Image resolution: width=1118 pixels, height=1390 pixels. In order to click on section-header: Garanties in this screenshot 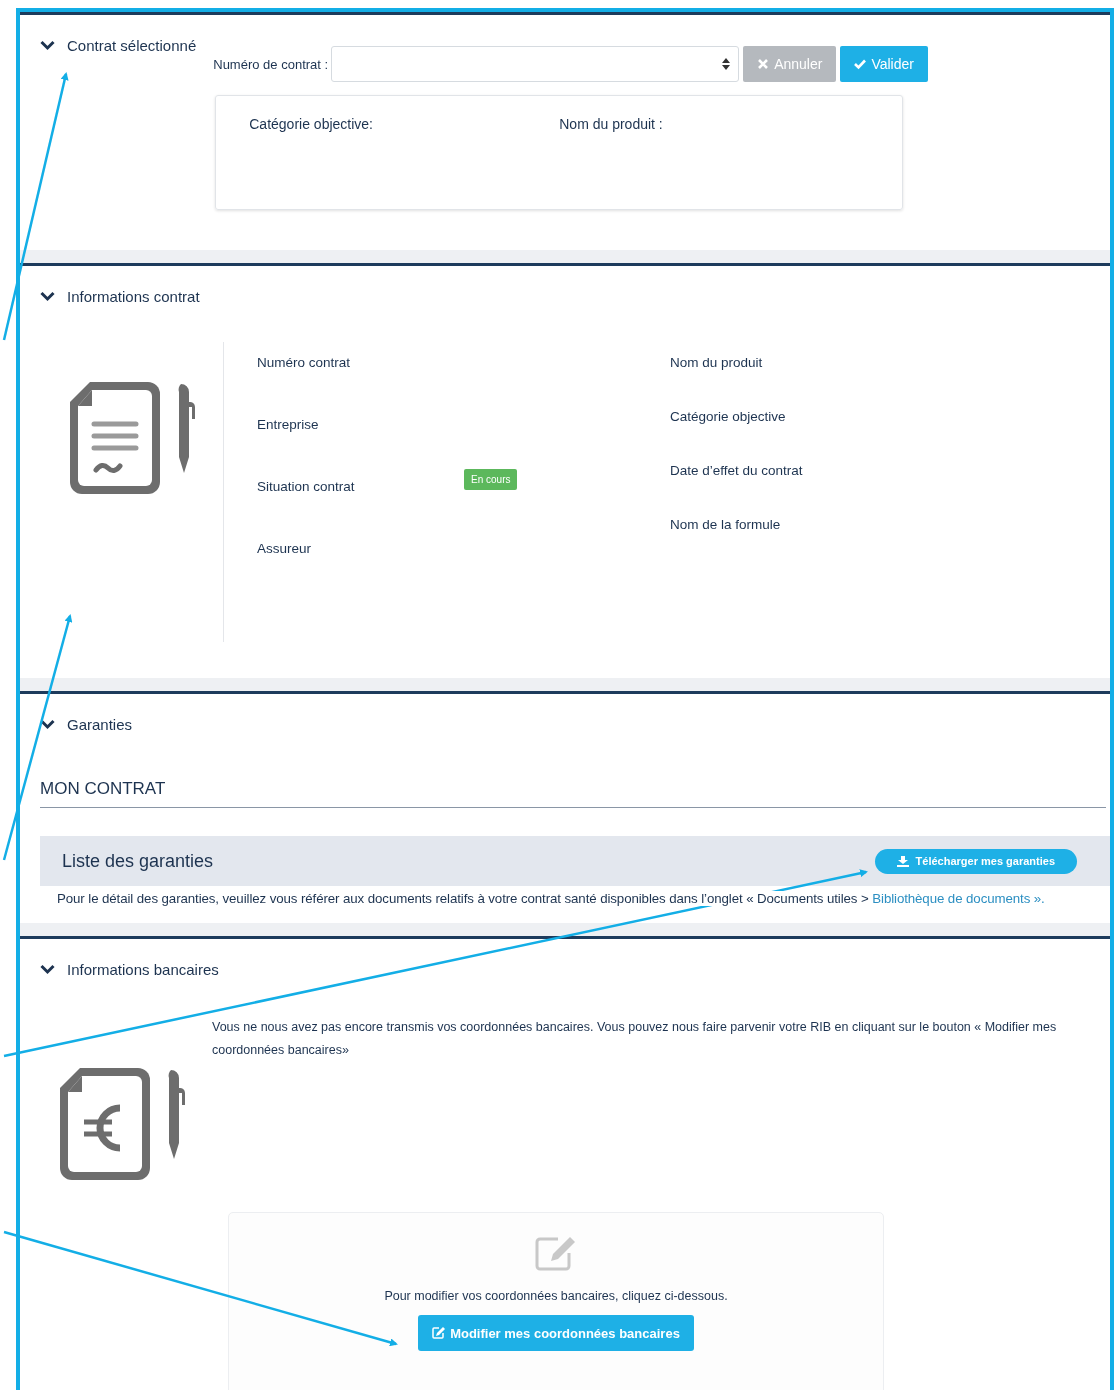, I will do `click(575, 725)`.